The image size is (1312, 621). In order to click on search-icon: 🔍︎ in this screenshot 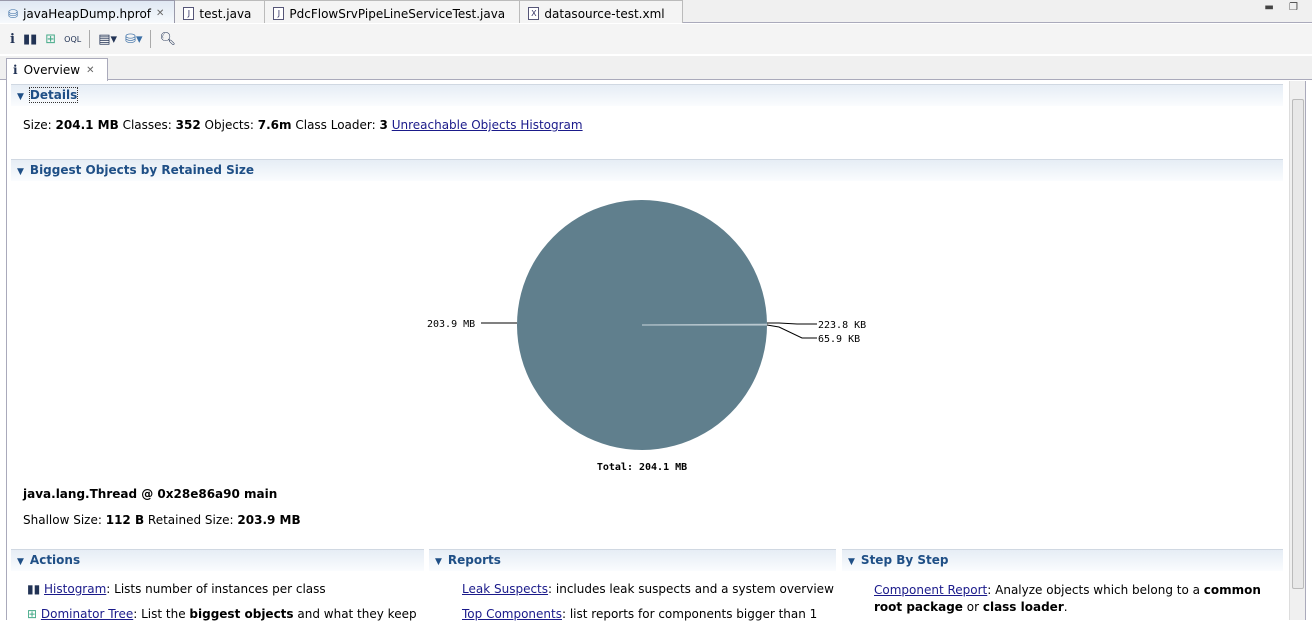, I will do `click(167, 39)`.